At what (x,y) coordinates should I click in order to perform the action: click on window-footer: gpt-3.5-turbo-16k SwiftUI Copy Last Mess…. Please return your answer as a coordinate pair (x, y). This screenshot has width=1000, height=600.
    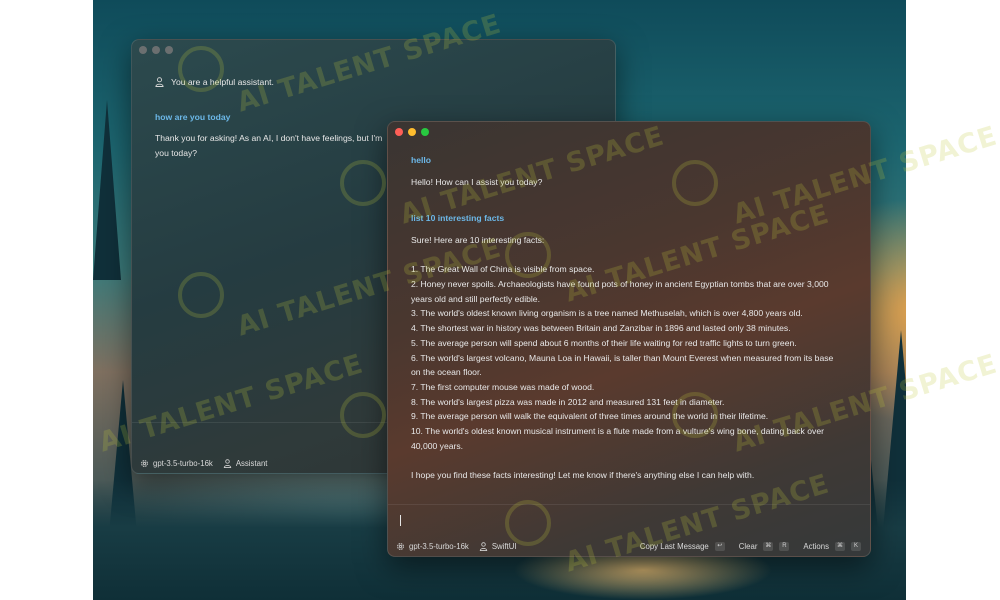
    Looking at the image, I should click on (629, 546).